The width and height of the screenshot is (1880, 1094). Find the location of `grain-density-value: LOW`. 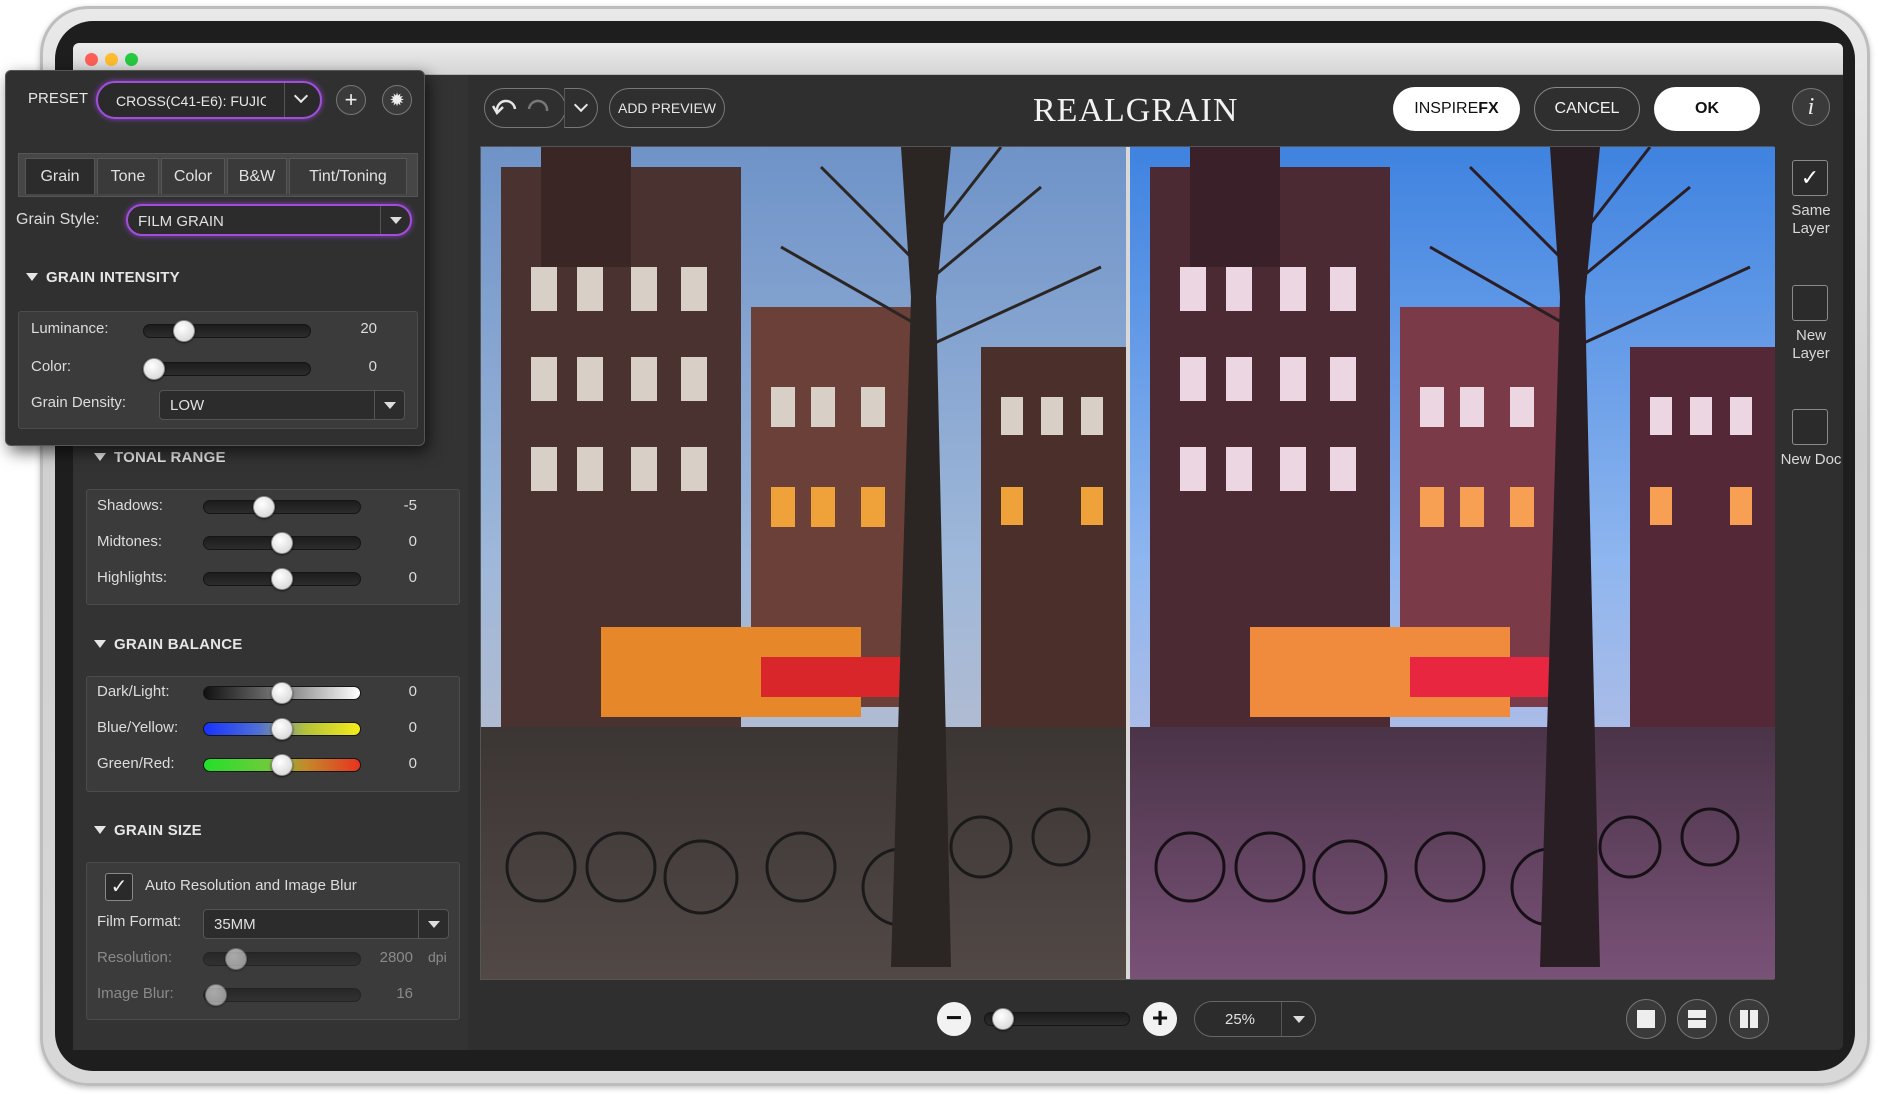

grain-density-value: LOW is located at coordinates (187, 405).